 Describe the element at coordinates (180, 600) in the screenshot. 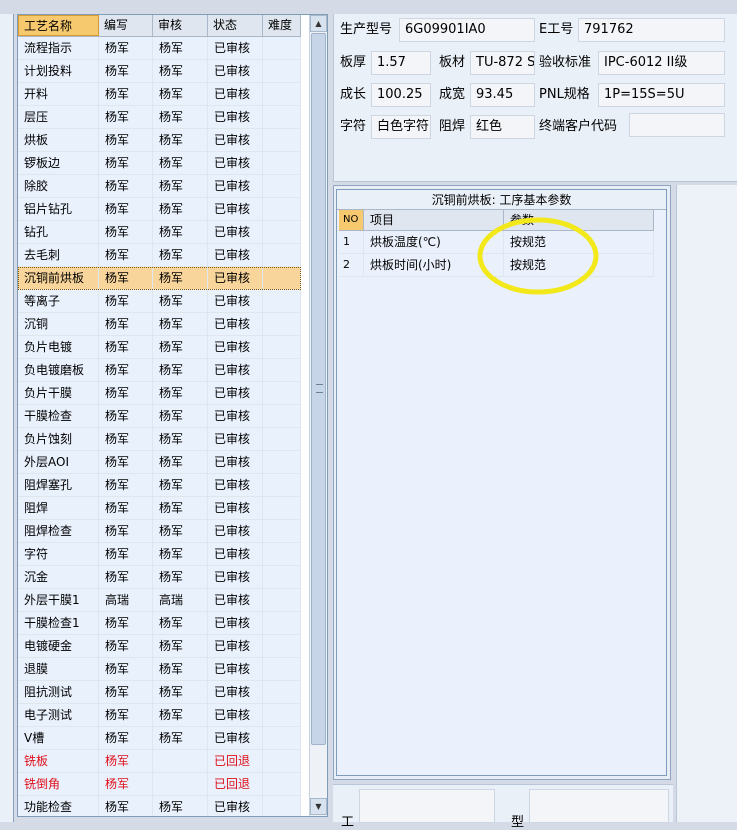

I see `reviewer-cell: 高瑞` at that location.